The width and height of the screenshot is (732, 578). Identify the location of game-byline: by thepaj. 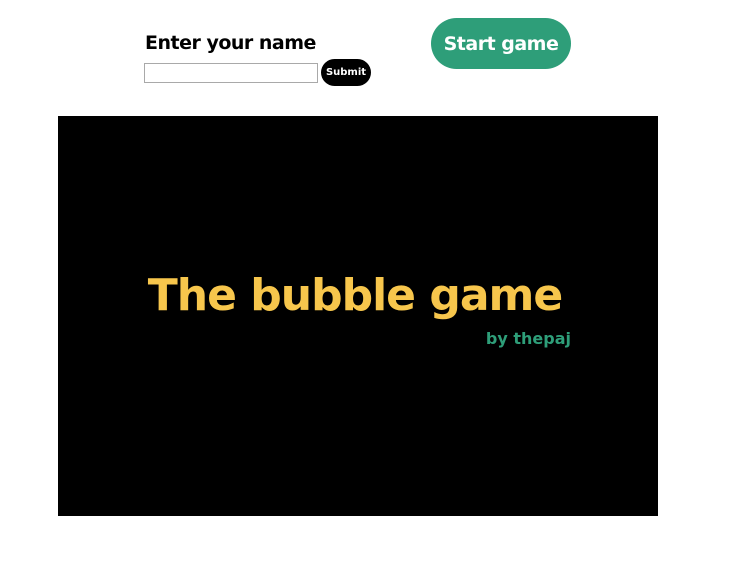
(528, 338).